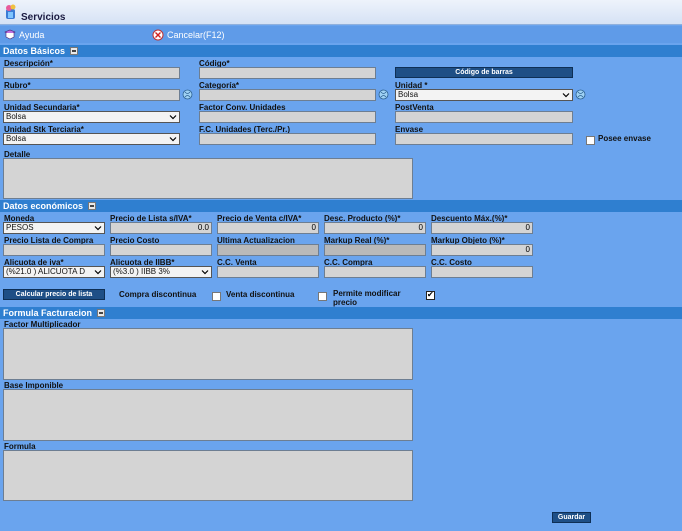 This screenshot has height=531, width=682. What do you see at coordinates (375, 250) in the screenshot?
I see `markup-real-input` at bounding box center [375, 250].